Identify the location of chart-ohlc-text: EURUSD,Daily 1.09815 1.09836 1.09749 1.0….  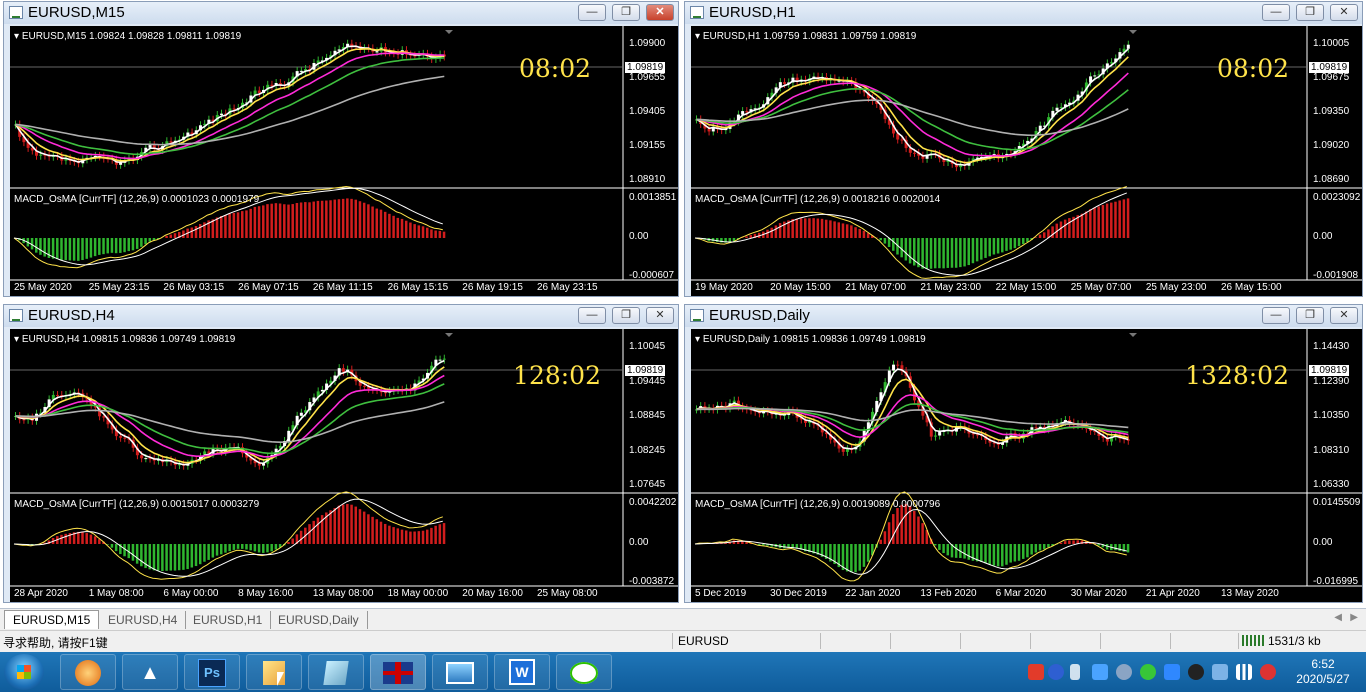
(814, 339).